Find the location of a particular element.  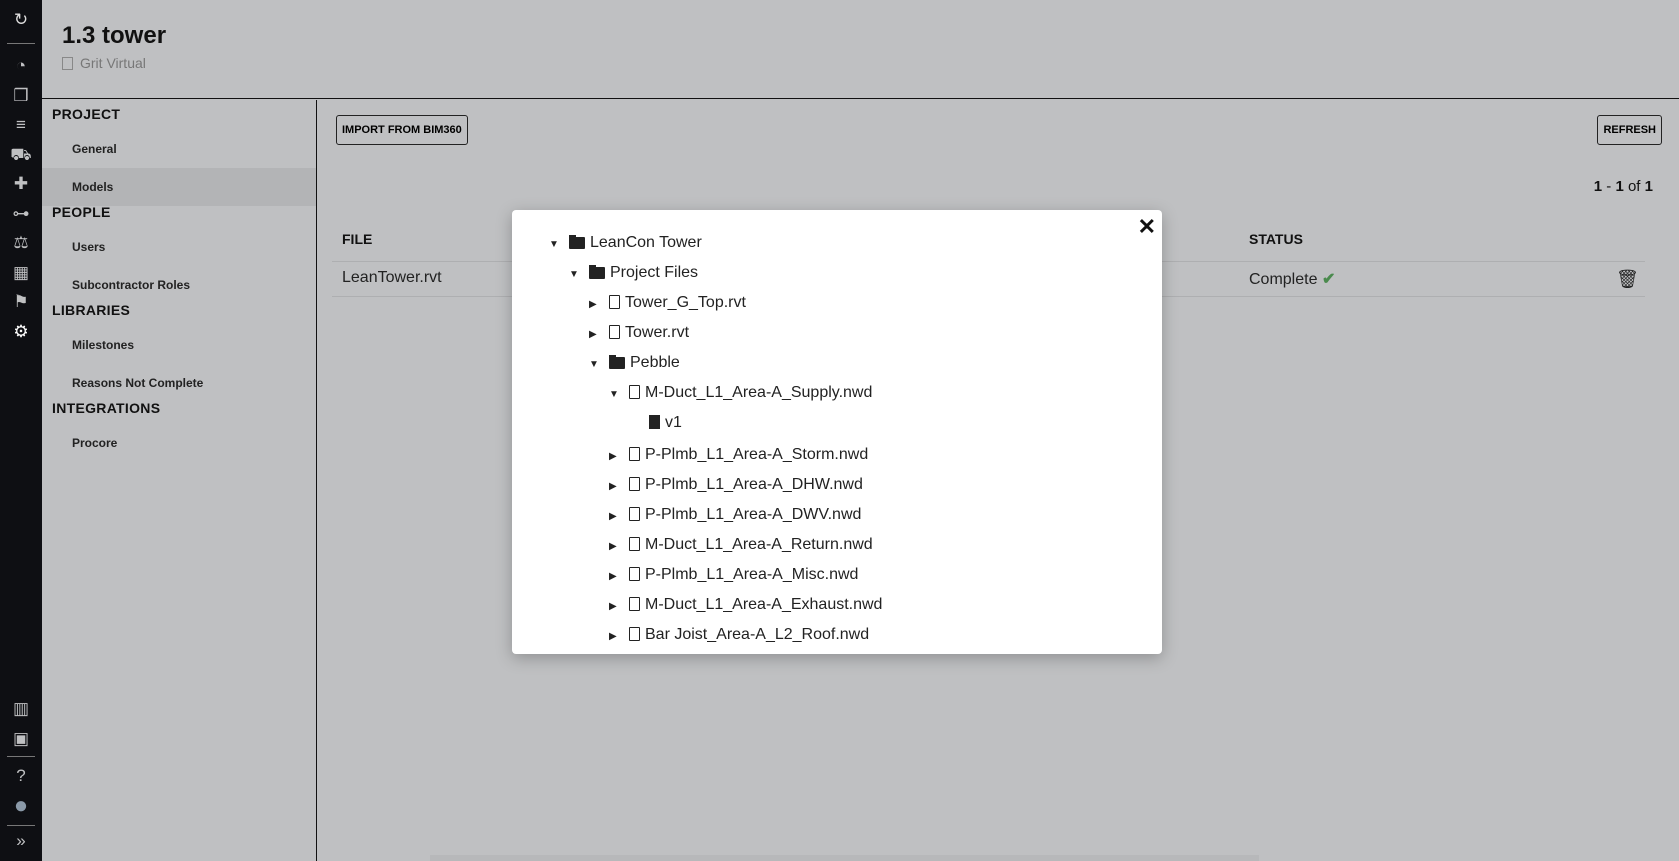

nav-section-libraries: LIBRARIES is located at coordinates (91, 310).